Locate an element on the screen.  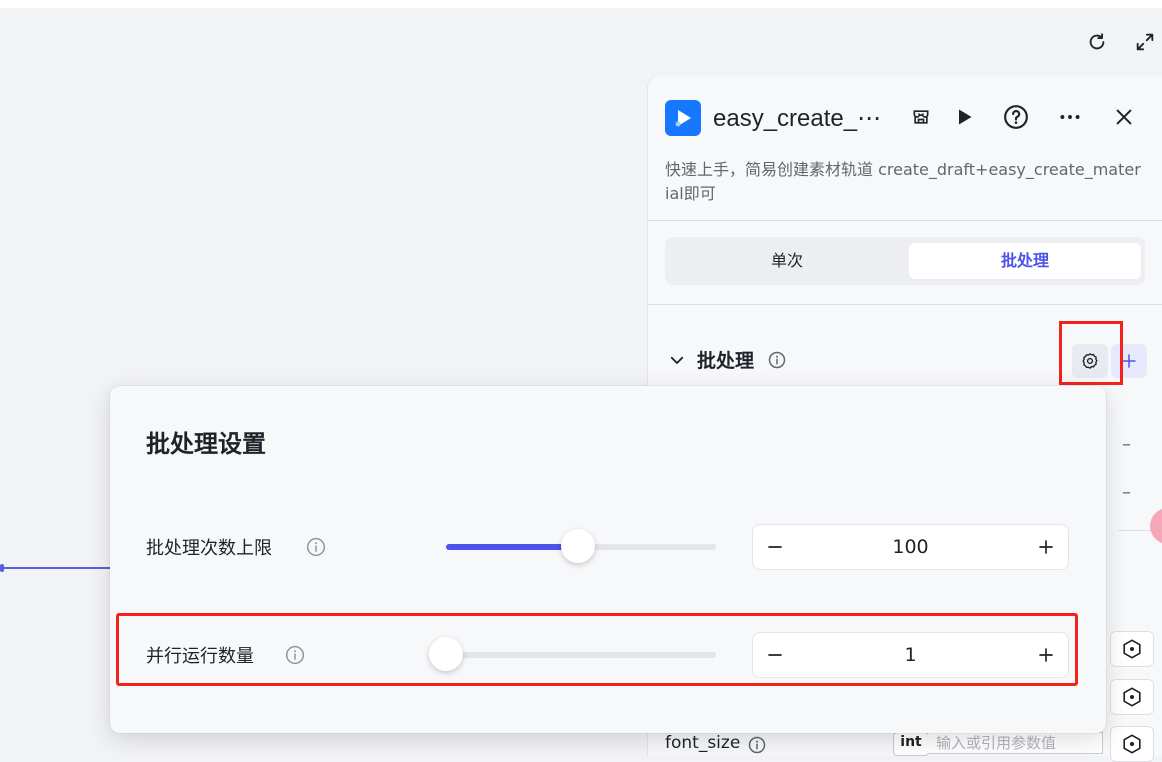
divider is located at coordinates (905, 304).